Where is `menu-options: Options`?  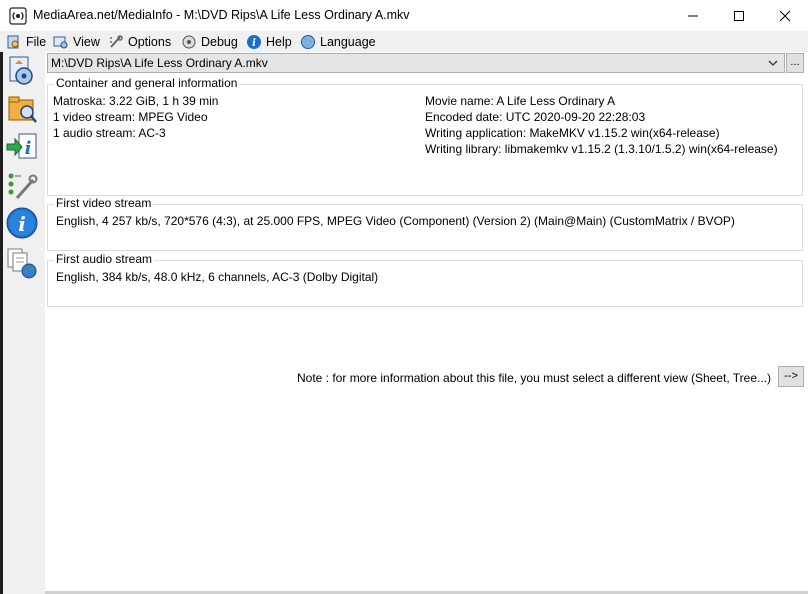 menu-options: Options is located at coordinates (139, 41).